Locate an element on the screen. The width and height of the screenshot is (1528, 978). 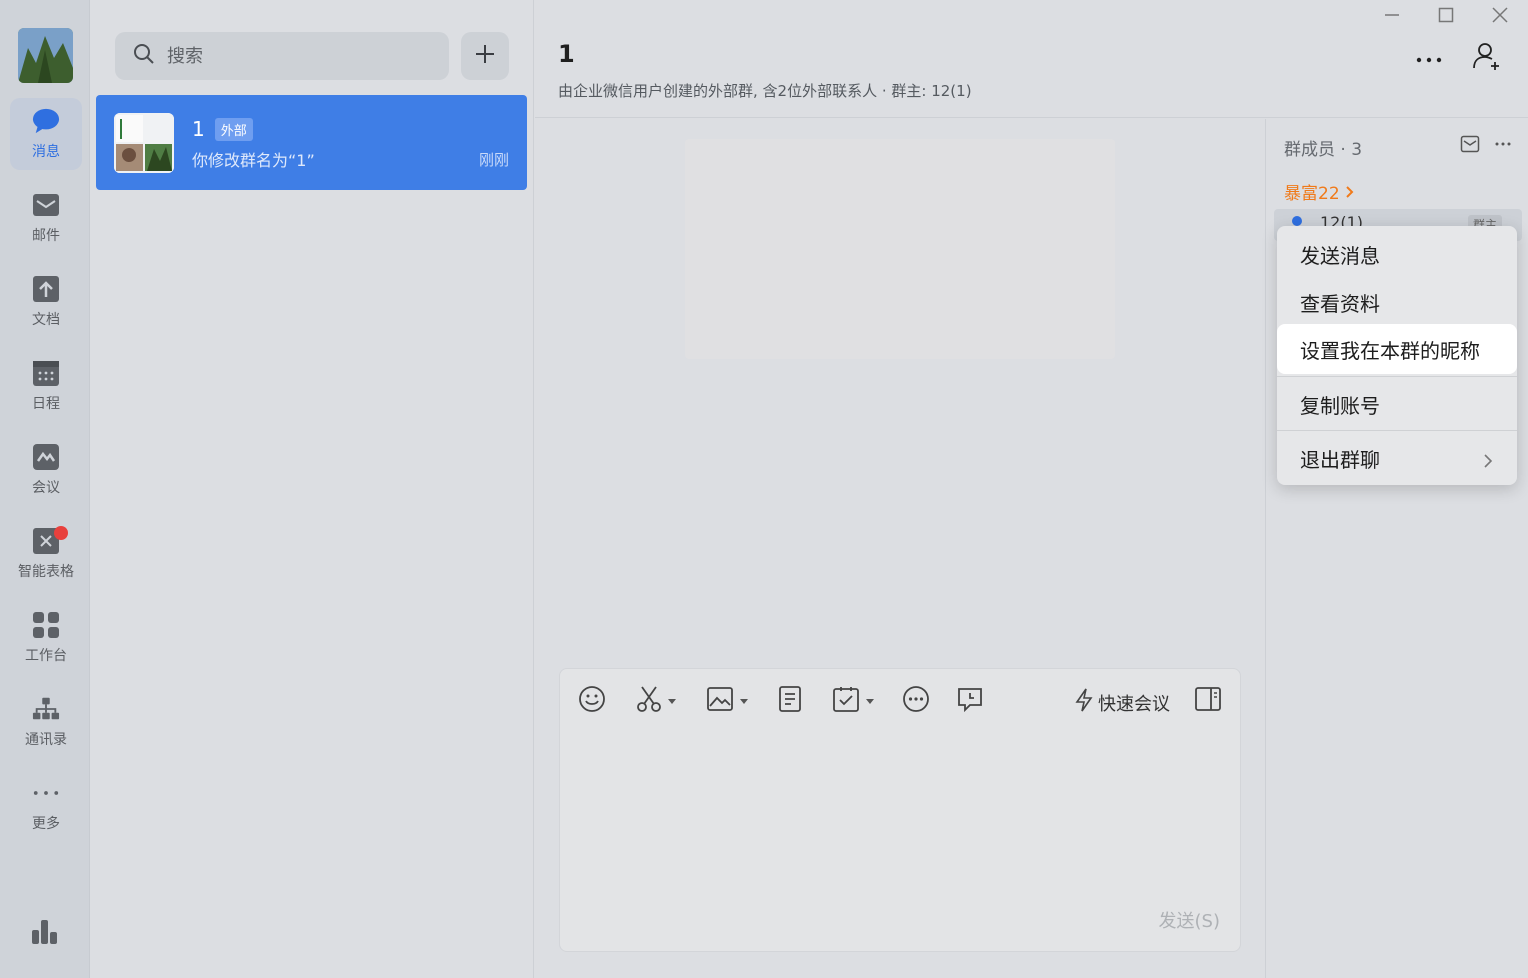
sidebar-toggle-button is located at coordinates (1208, 701).